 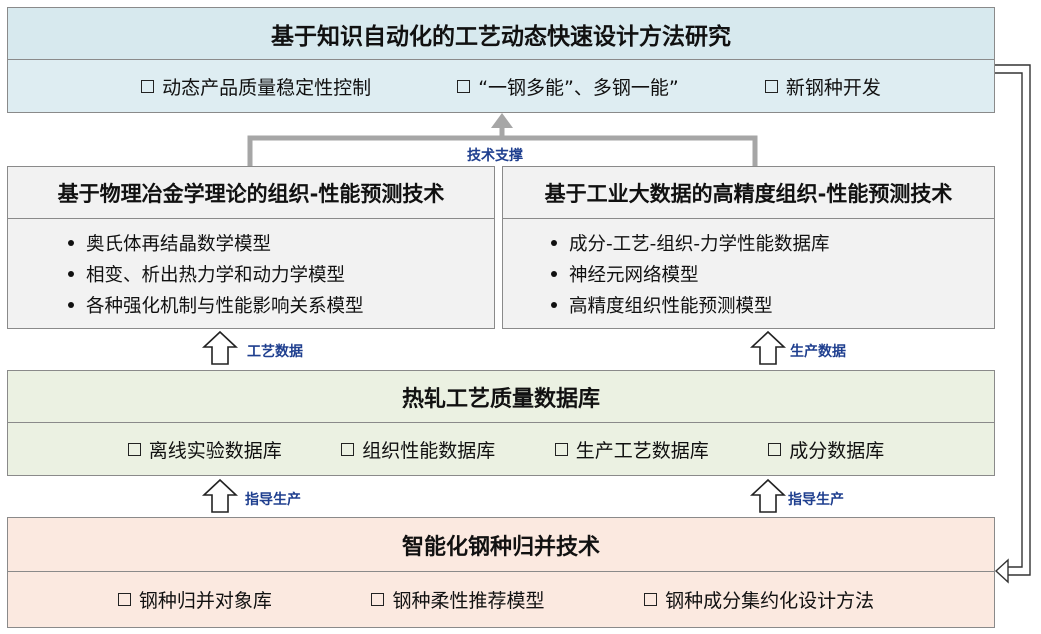 What do you see at coordinates (816, 500) in the screenshot?
I see `guide-production-label-right: 指导生产` at bounding box center [816, 500].